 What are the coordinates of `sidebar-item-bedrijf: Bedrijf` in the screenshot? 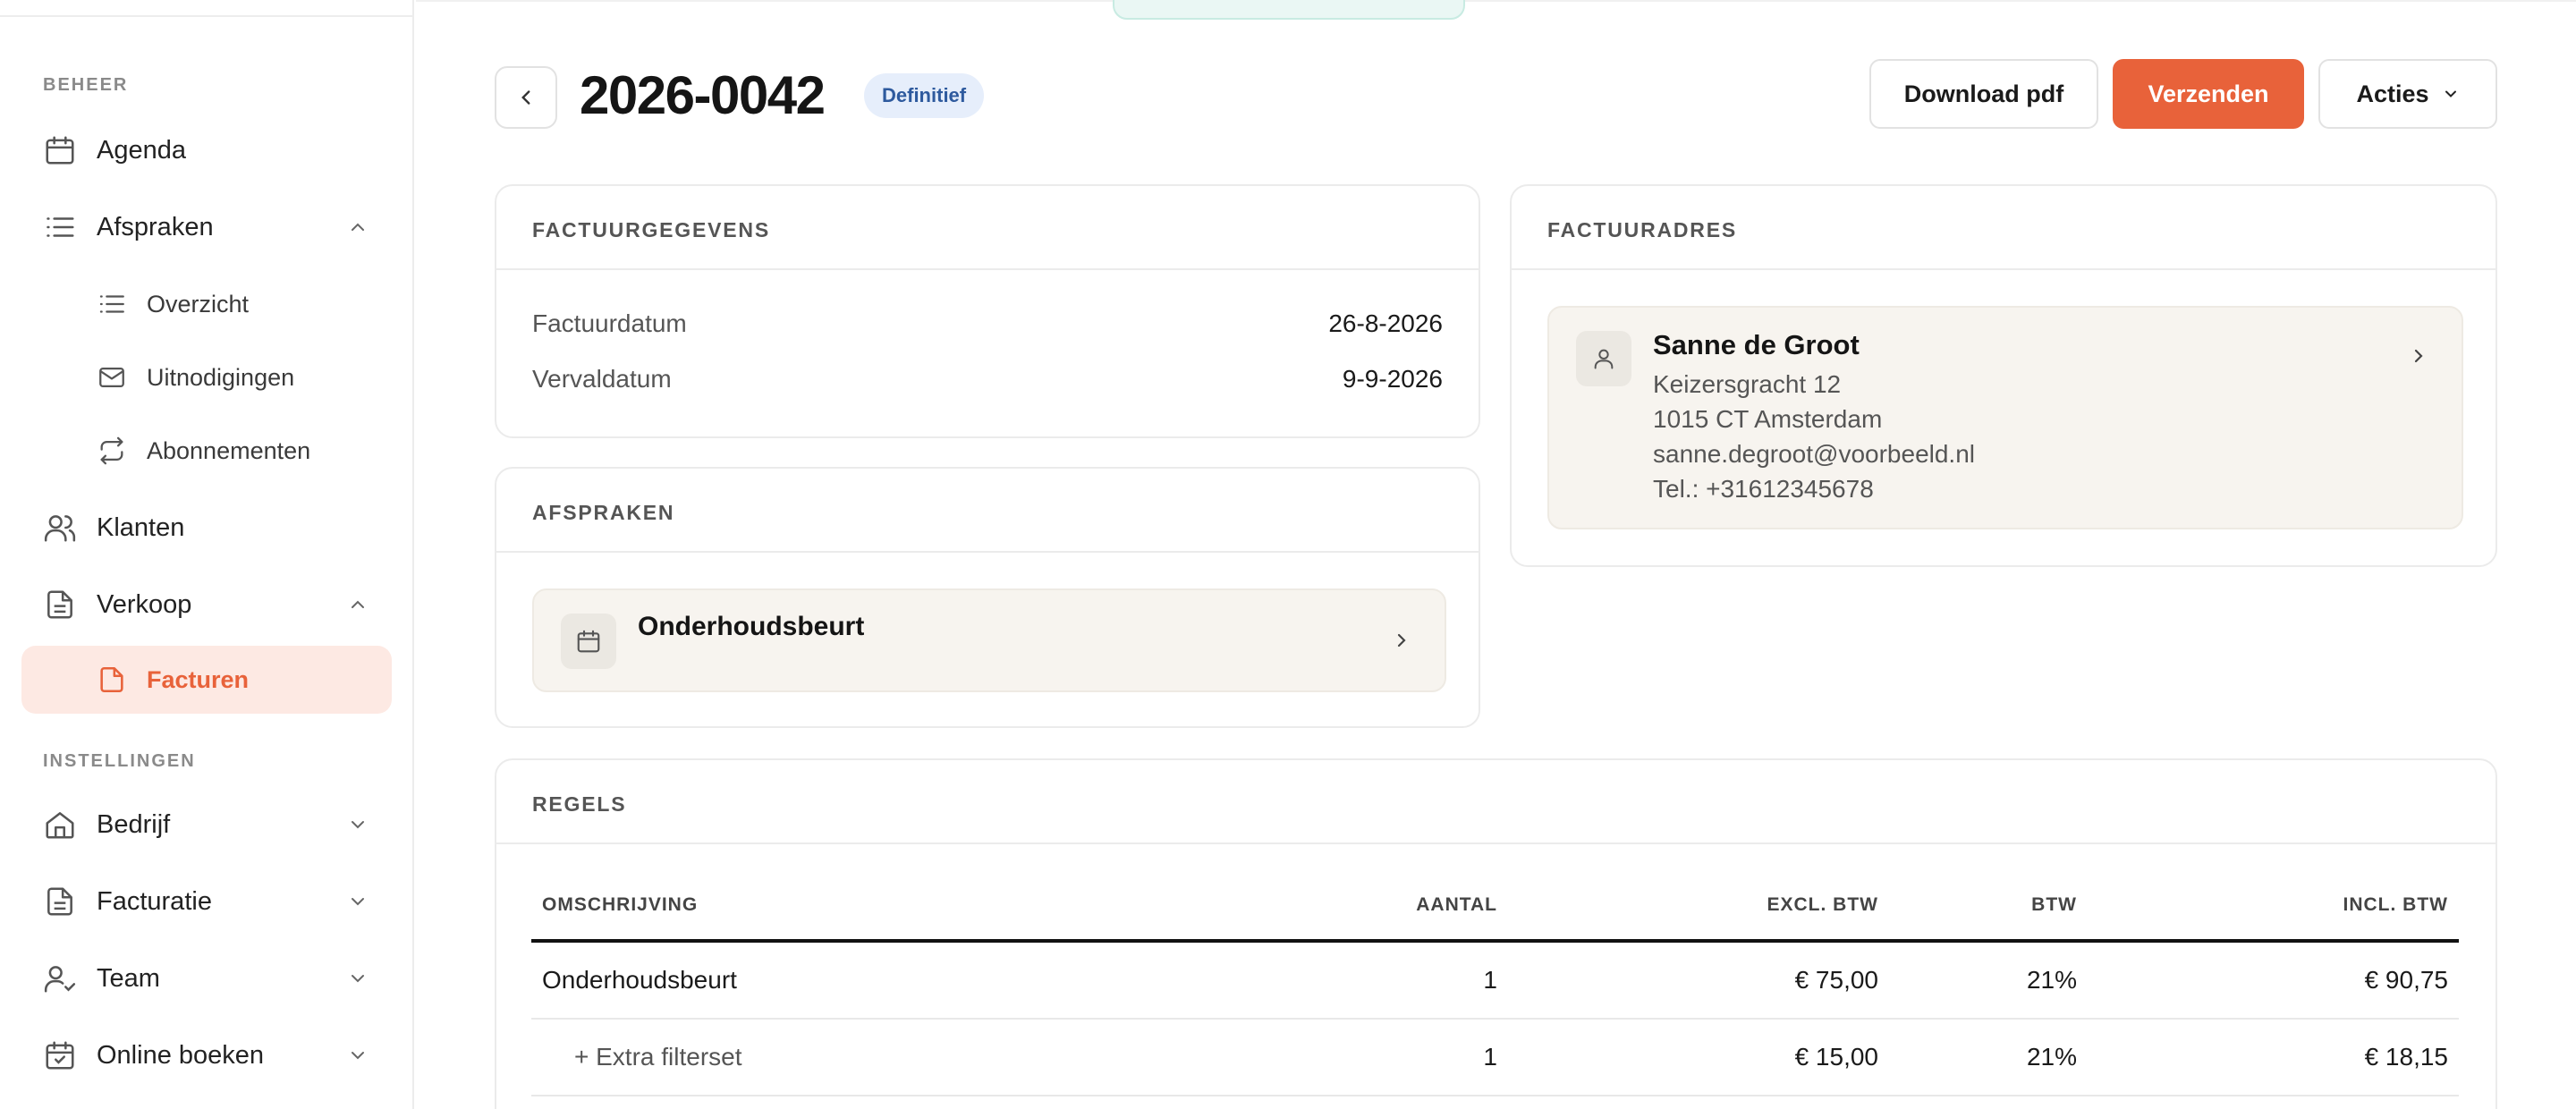 It's located at (206, 825).